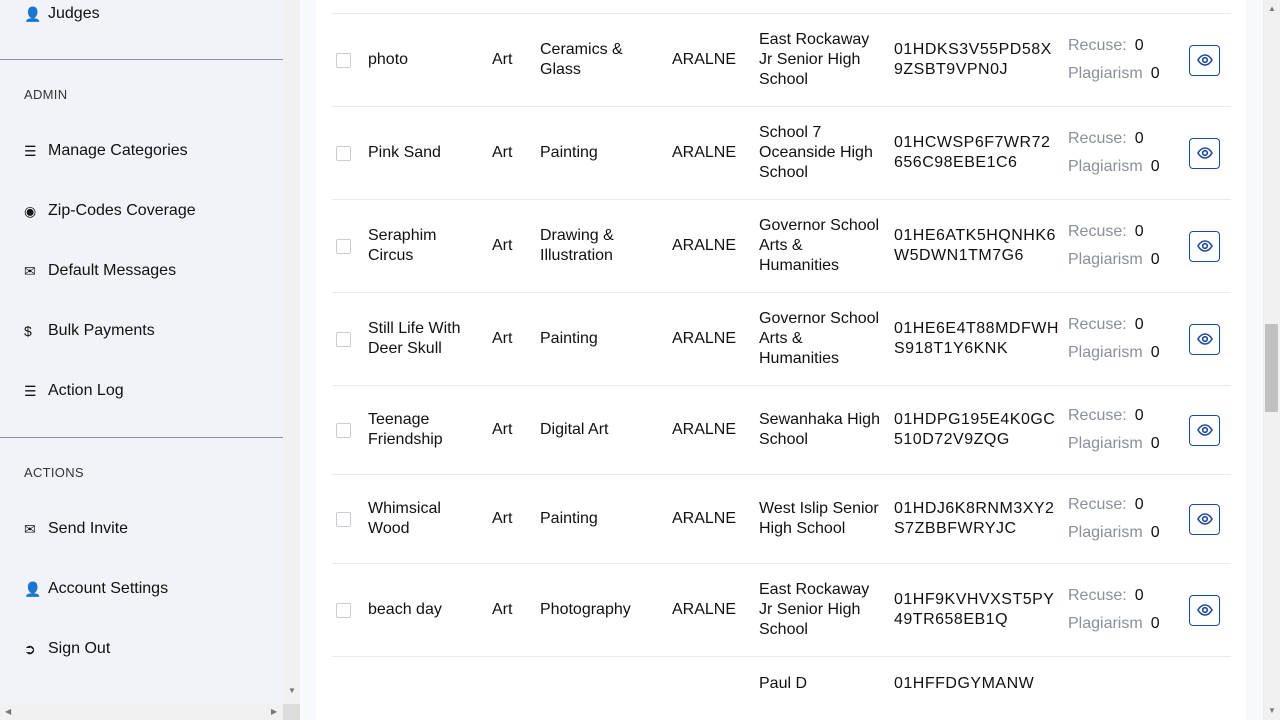 This screenshot has height=720, width=1280. I want to click on sidebar-item-label: Sign Out, so click(79, 648).